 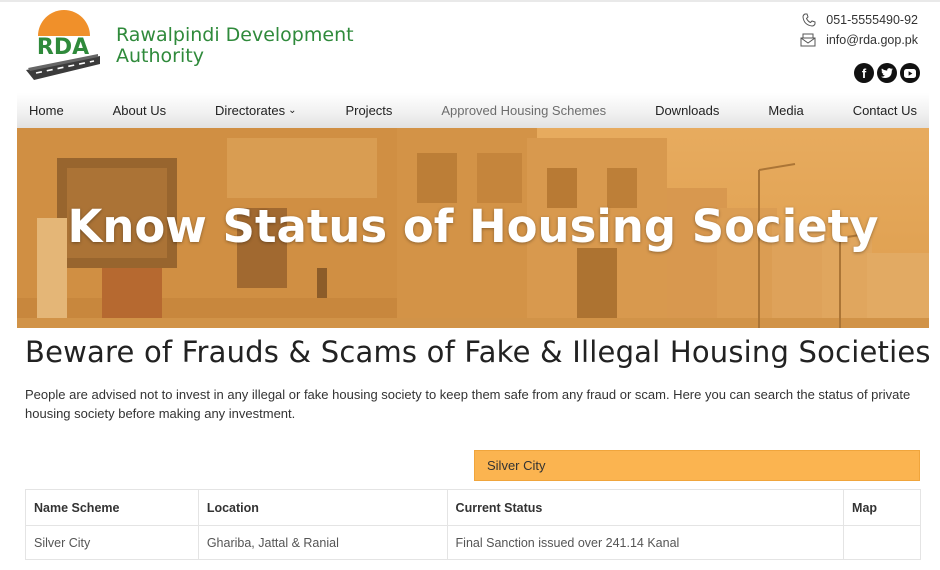 I want to click on phone-icon, so click(x=809, y=20).